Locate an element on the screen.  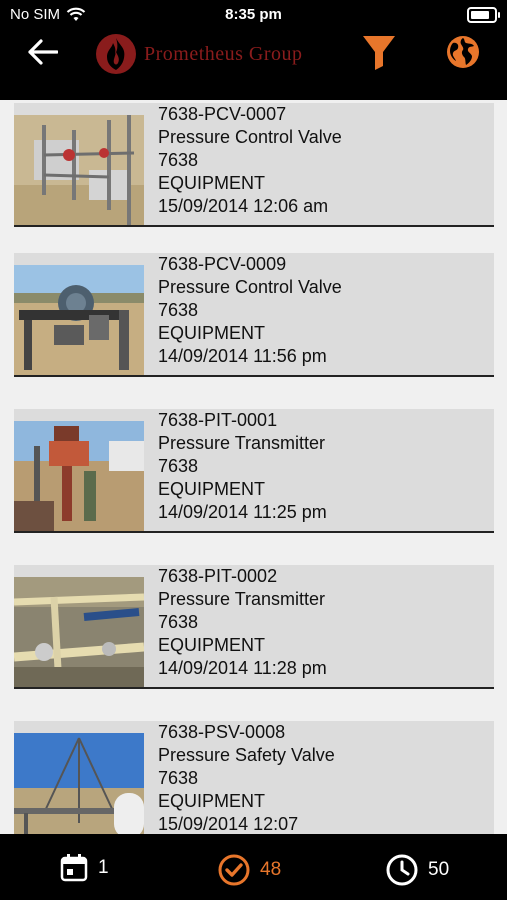
globe-button is located at coordinates (463, 52).